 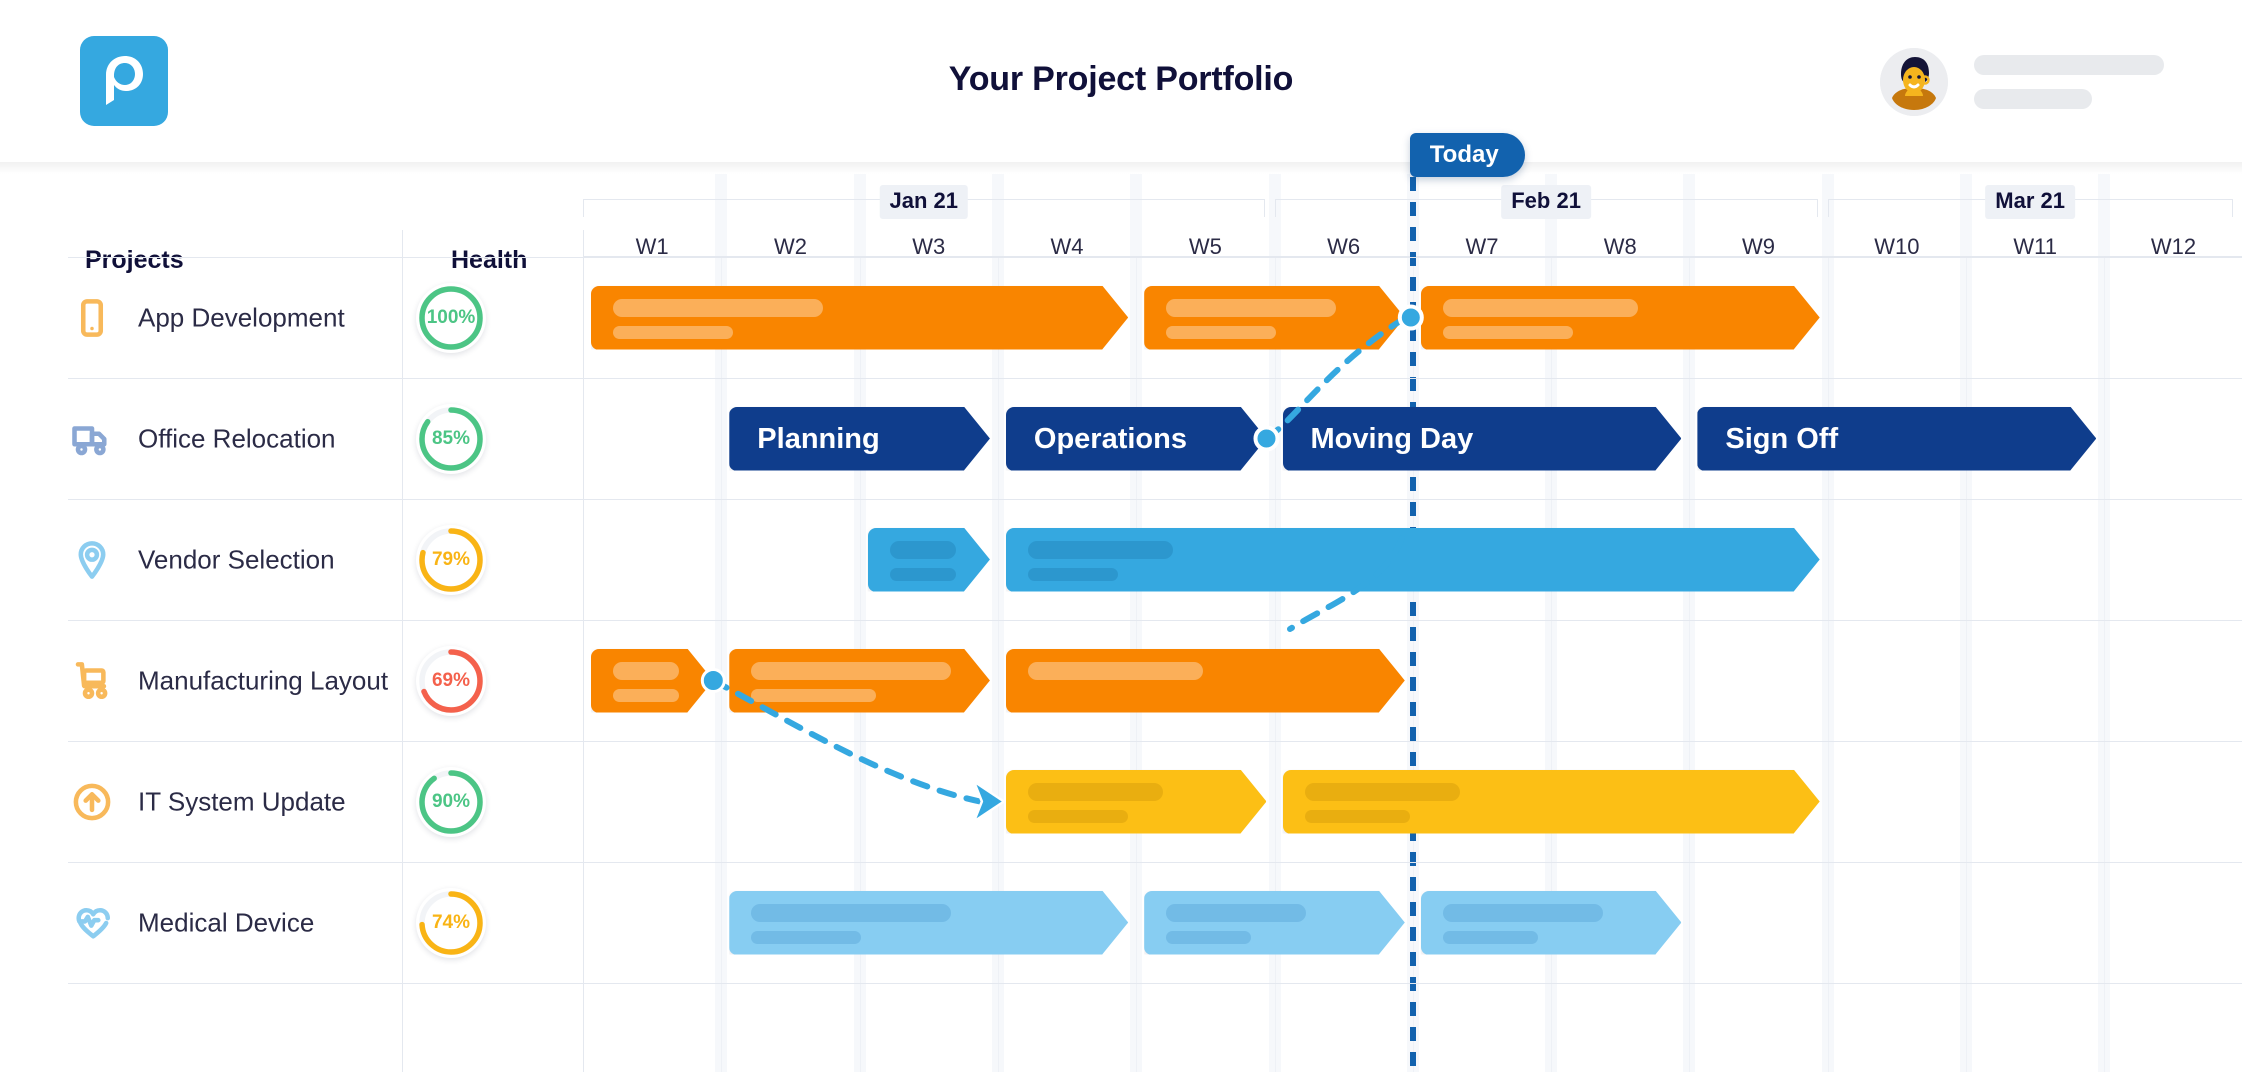 What do you see at coordinates (92, 923) in the screenshot?
I see `heartbeat-icon` at bounding box center [92, 923].